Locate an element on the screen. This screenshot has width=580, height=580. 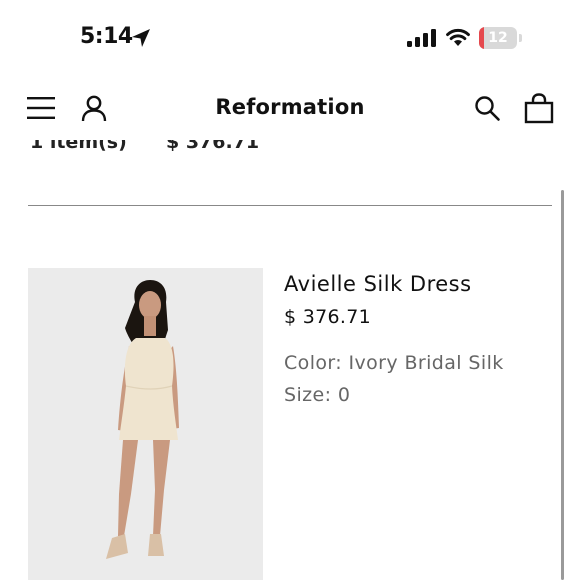
cellular-signal-icon is located at coordinates (421, 38).